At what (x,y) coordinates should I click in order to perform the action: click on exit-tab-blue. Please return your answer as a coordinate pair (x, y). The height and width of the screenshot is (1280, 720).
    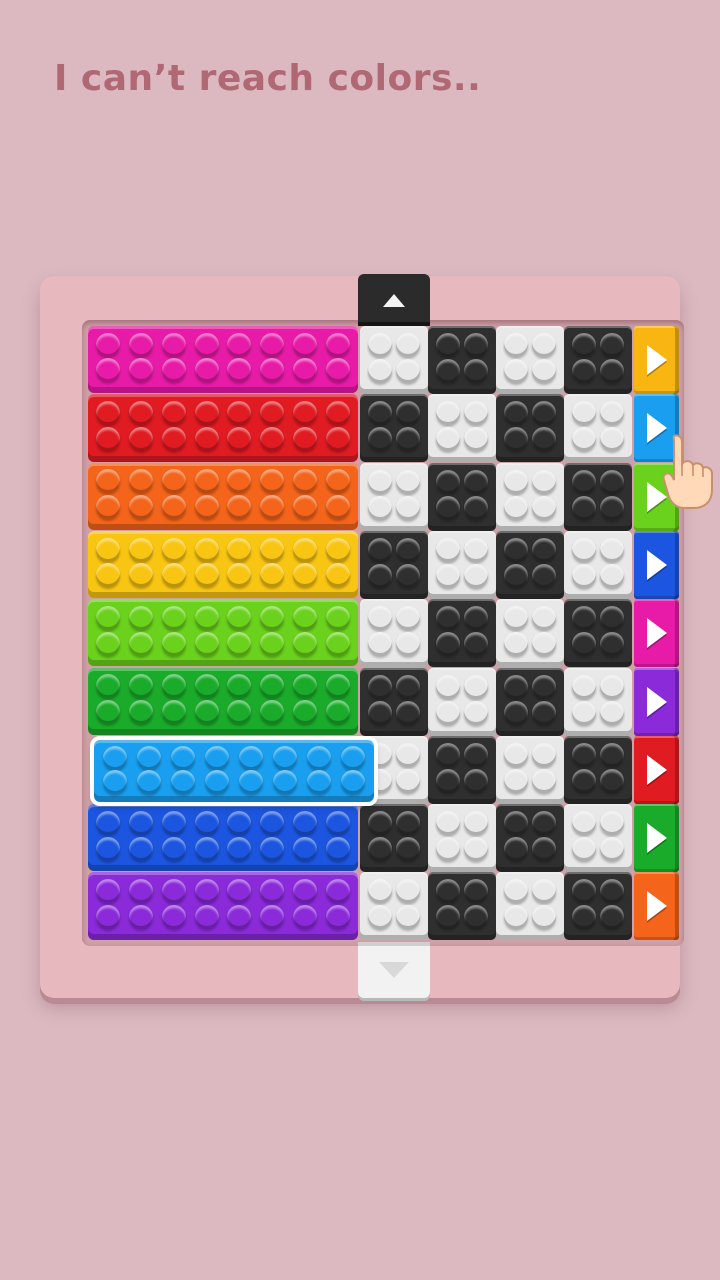
    Looking at the image, I should click on (656, 564).